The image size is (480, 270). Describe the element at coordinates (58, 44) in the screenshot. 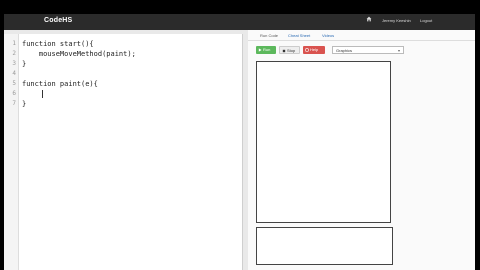

I see `code-line: function start(){` at that location.